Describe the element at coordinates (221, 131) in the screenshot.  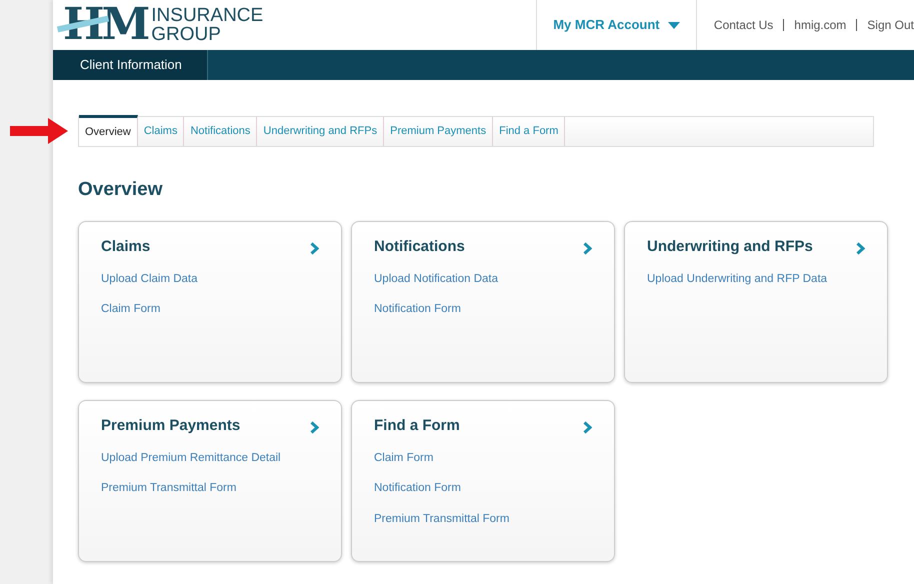
I see `tab: Notifications` at that location.